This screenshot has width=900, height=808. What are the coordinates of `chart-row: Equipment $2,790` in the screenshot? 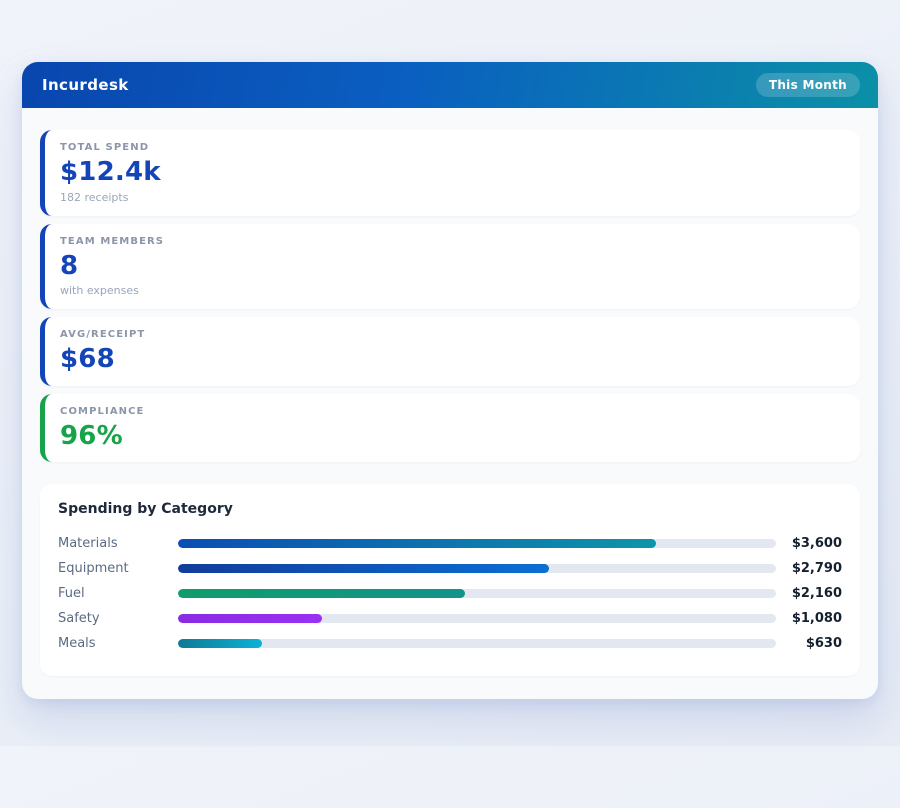 It's located at (450, 568).